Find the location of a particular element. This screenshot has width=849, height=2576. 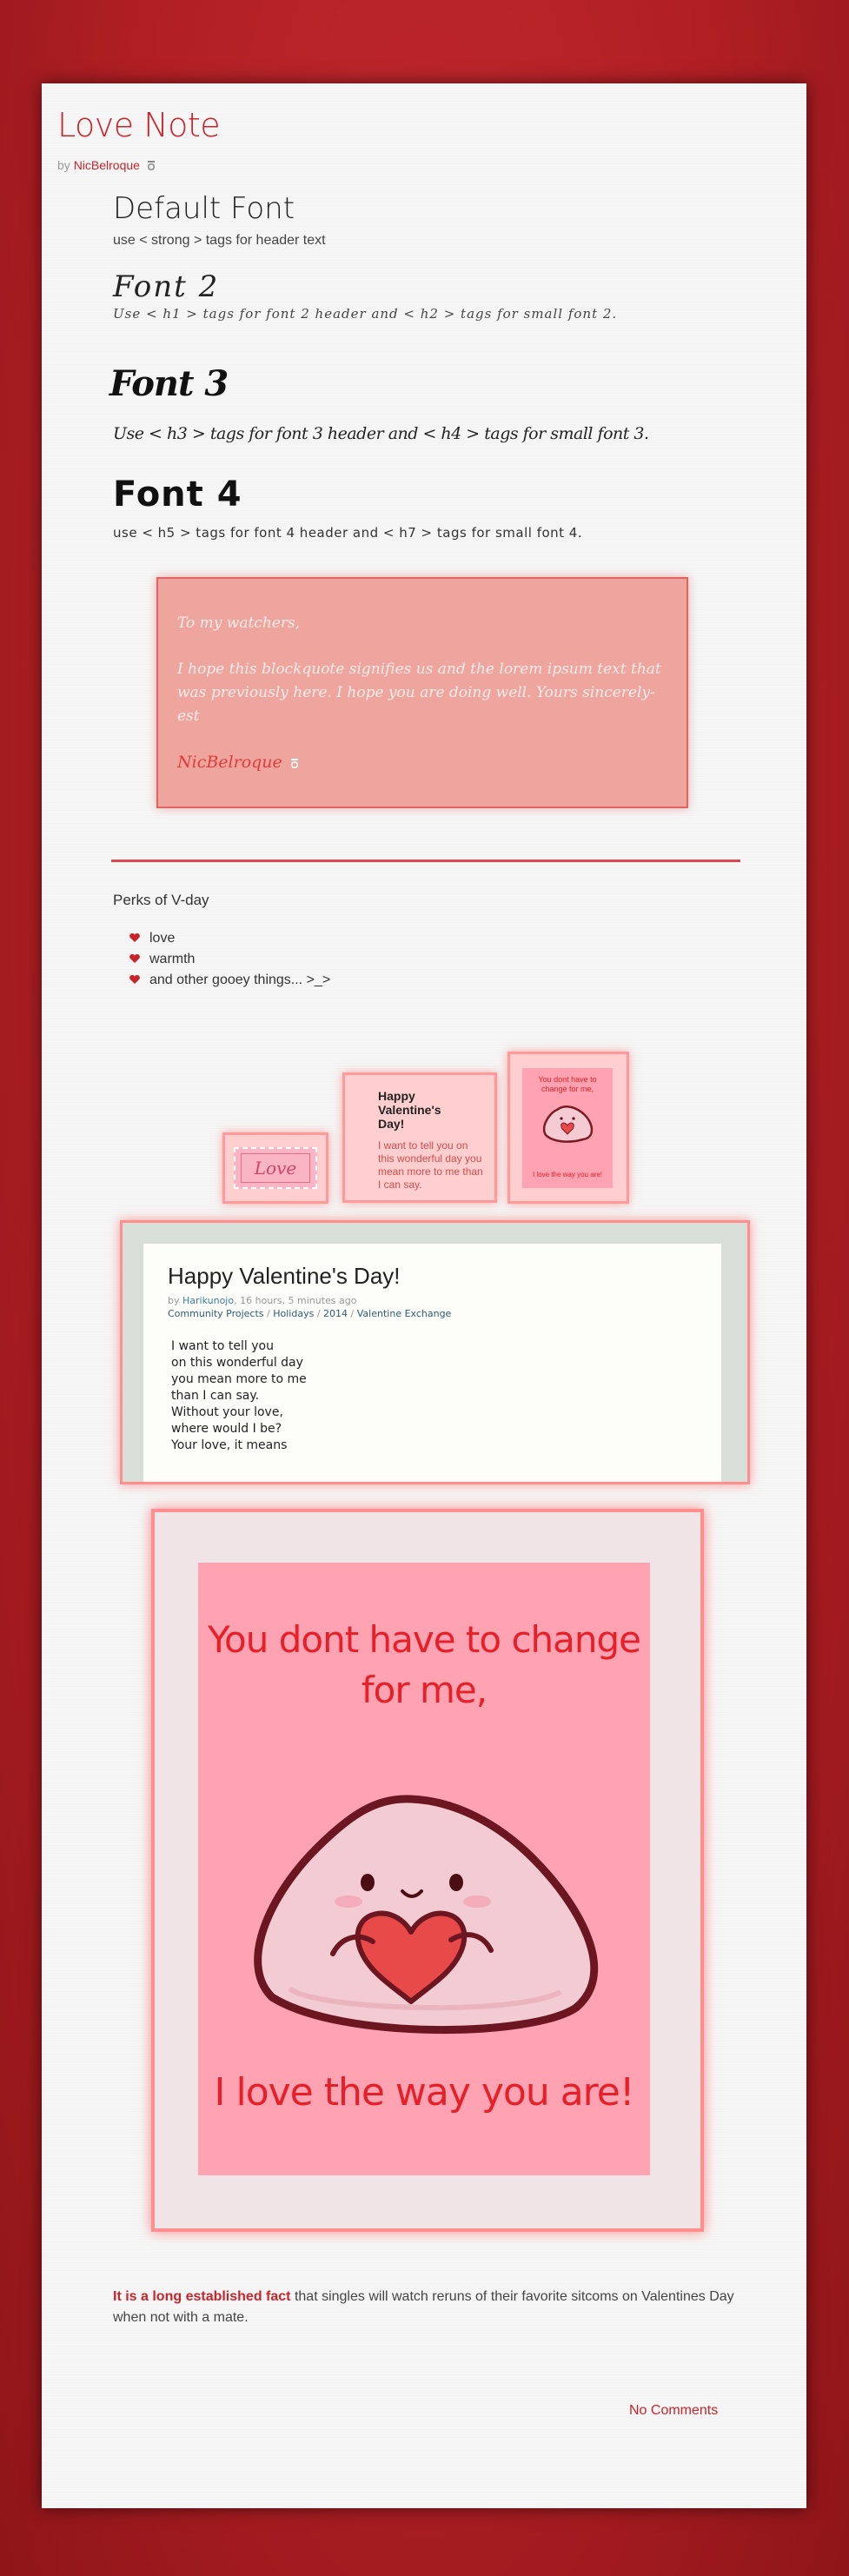

list-item: and other gooey things... >_> is located at coordinates (229, 980).